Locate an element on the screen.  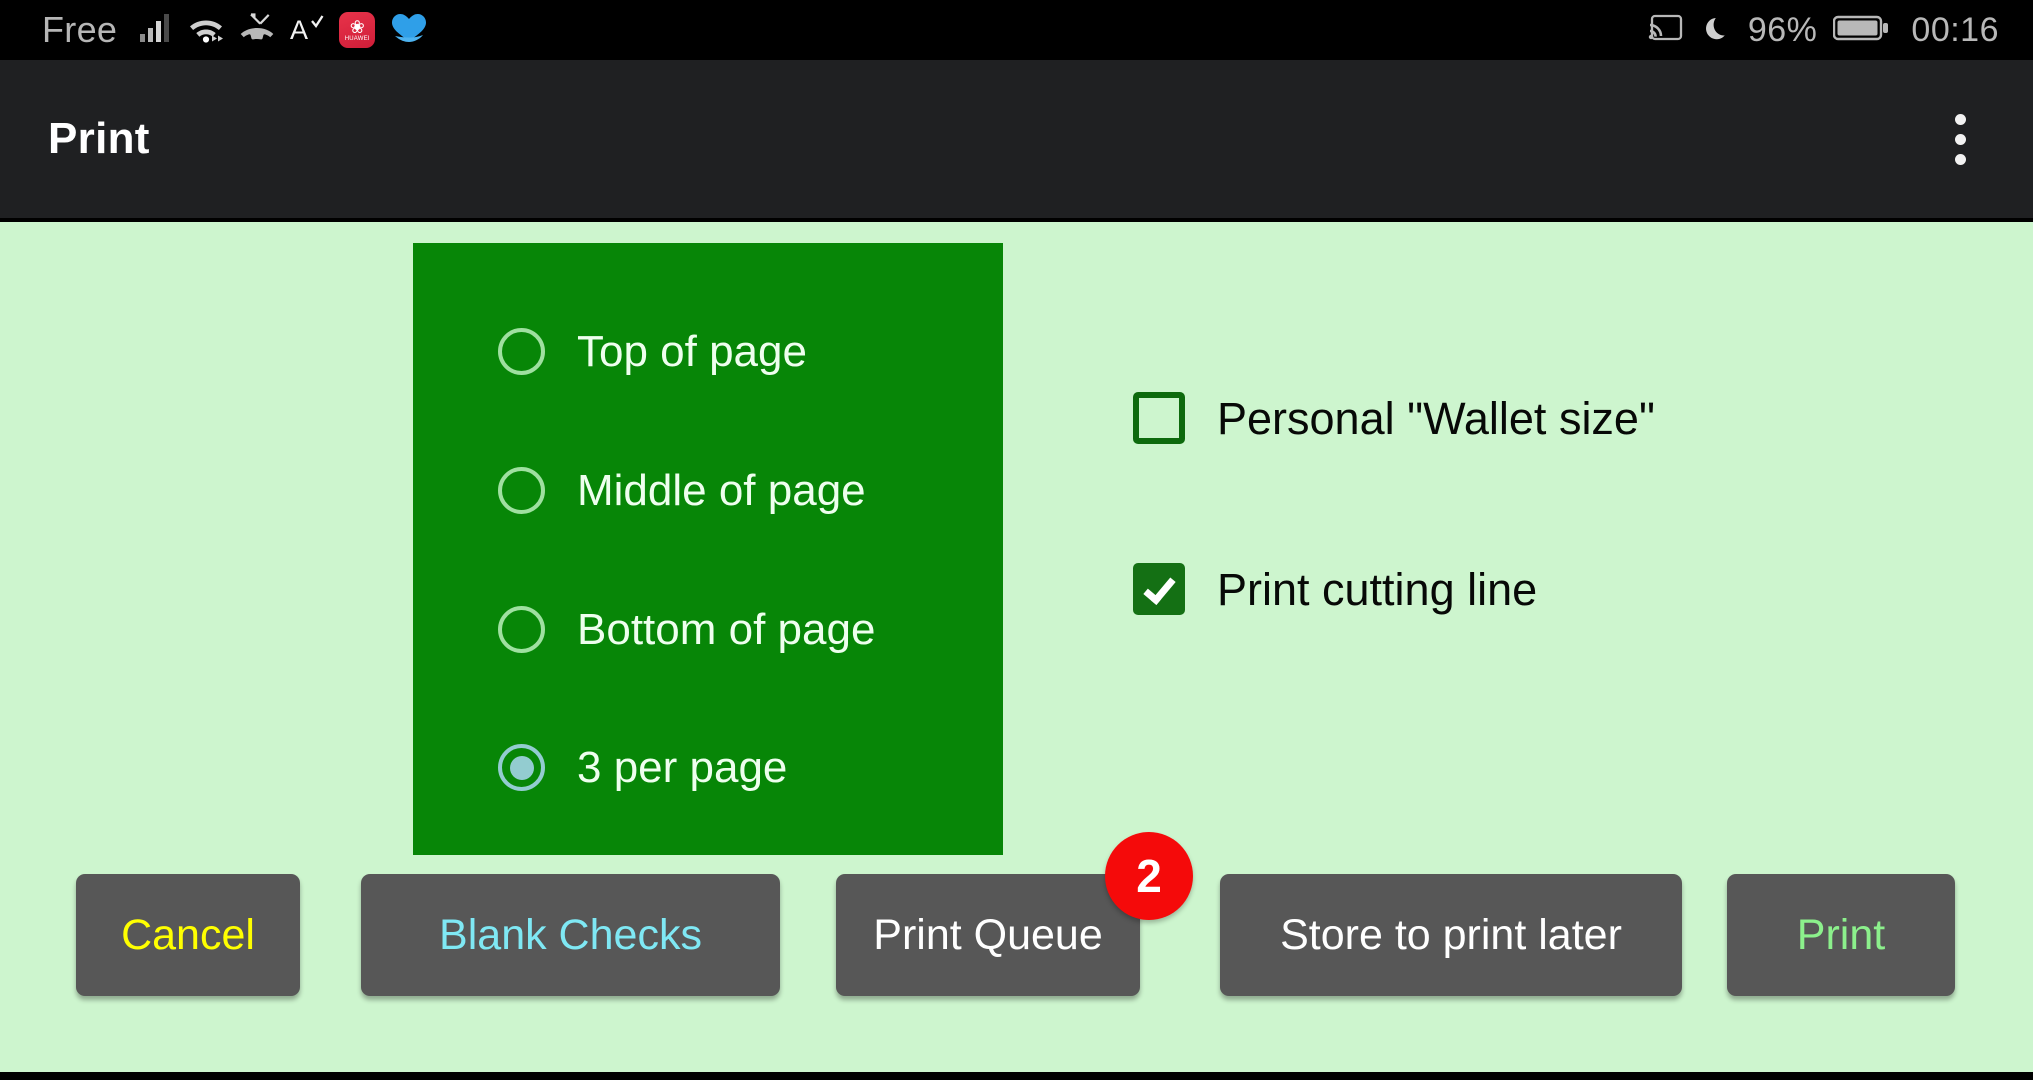
checkbox-personal-wallet-size: Personal "Wallet size" is located at coordinates (1394, 418).